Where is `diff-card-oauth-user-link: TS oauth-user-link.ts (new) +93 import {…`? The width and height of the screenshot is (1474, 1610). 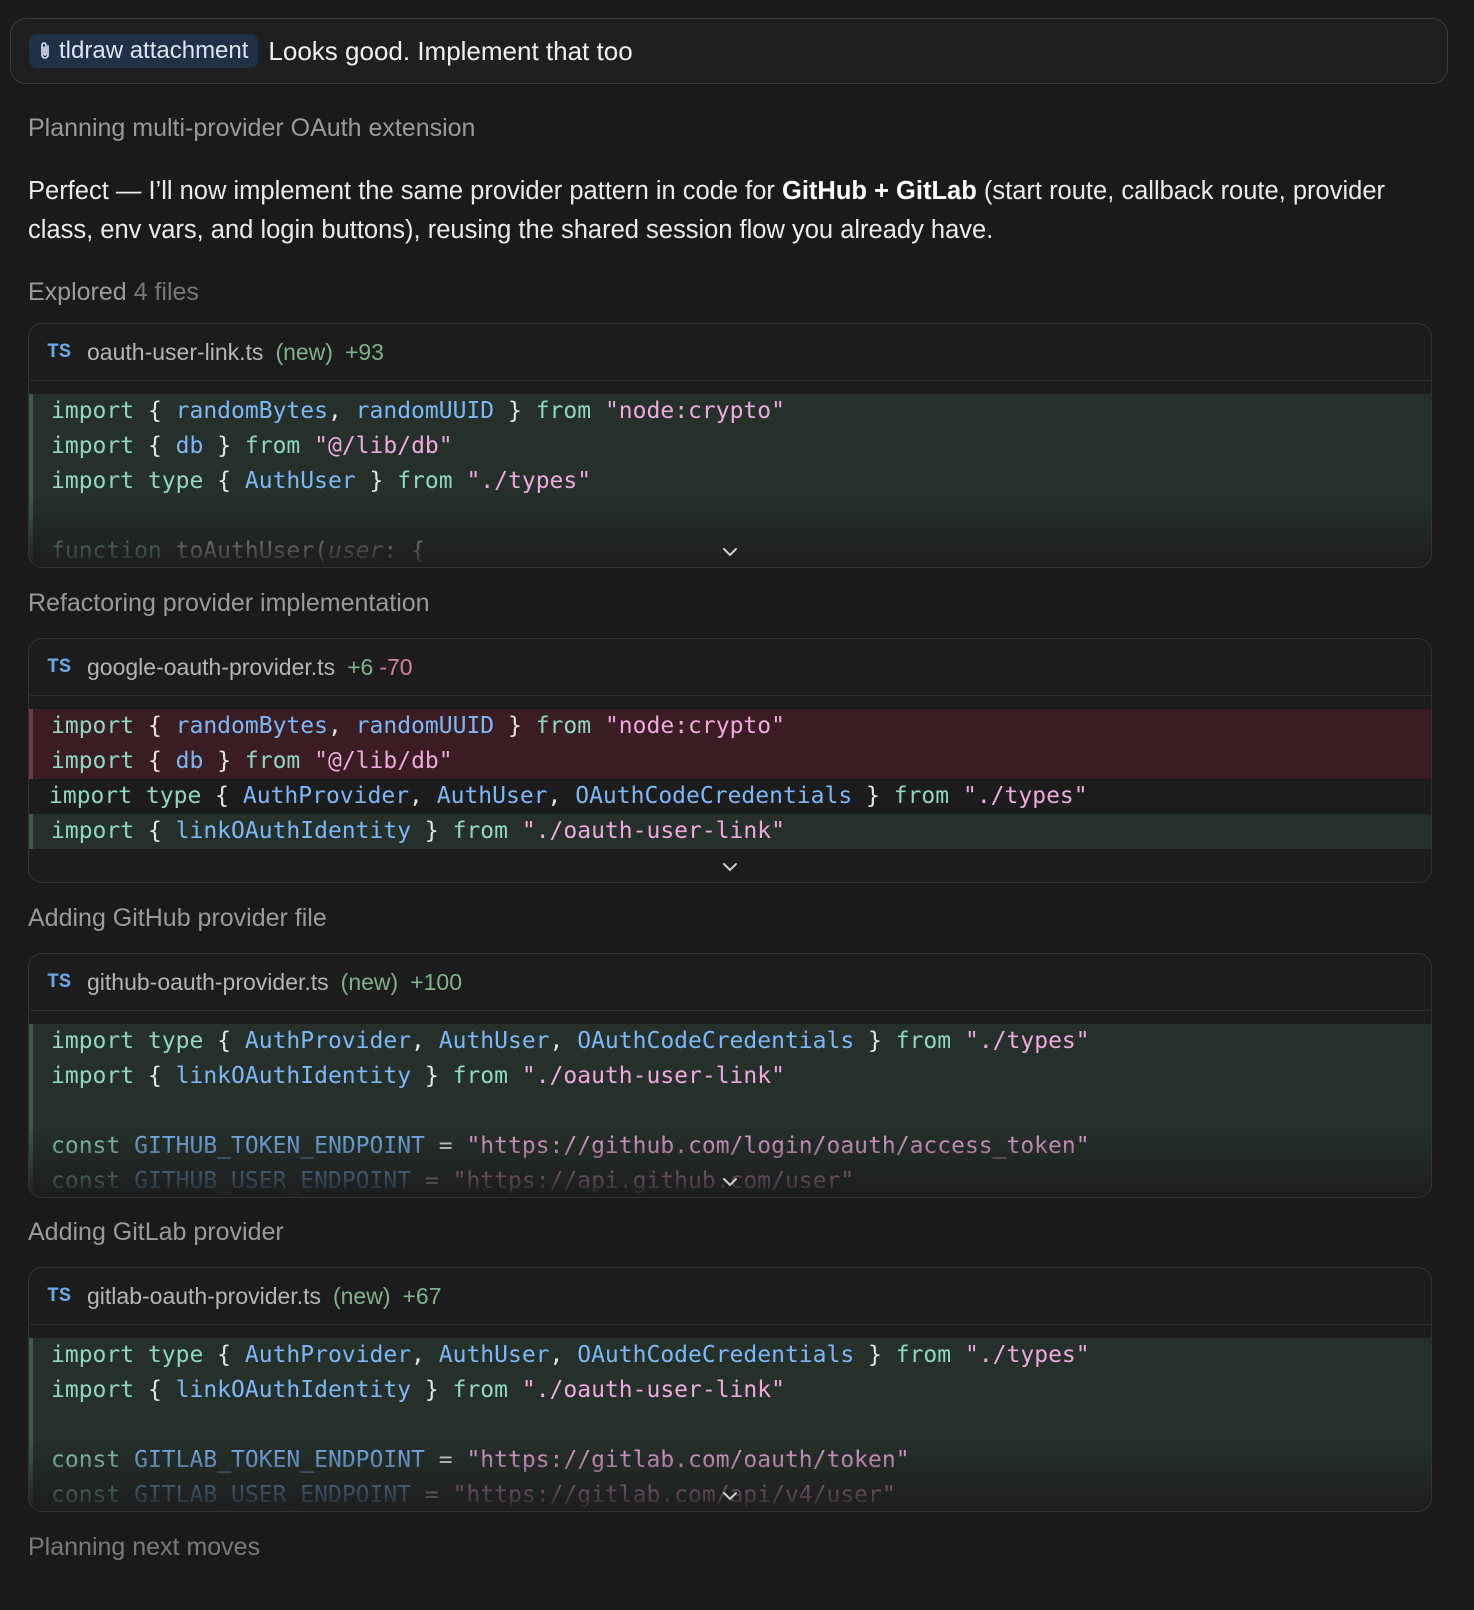 diff-card-oauth-user-link: TS oauth-user-link.ts (new) +93 import {… is located at coordinates (730, 445).